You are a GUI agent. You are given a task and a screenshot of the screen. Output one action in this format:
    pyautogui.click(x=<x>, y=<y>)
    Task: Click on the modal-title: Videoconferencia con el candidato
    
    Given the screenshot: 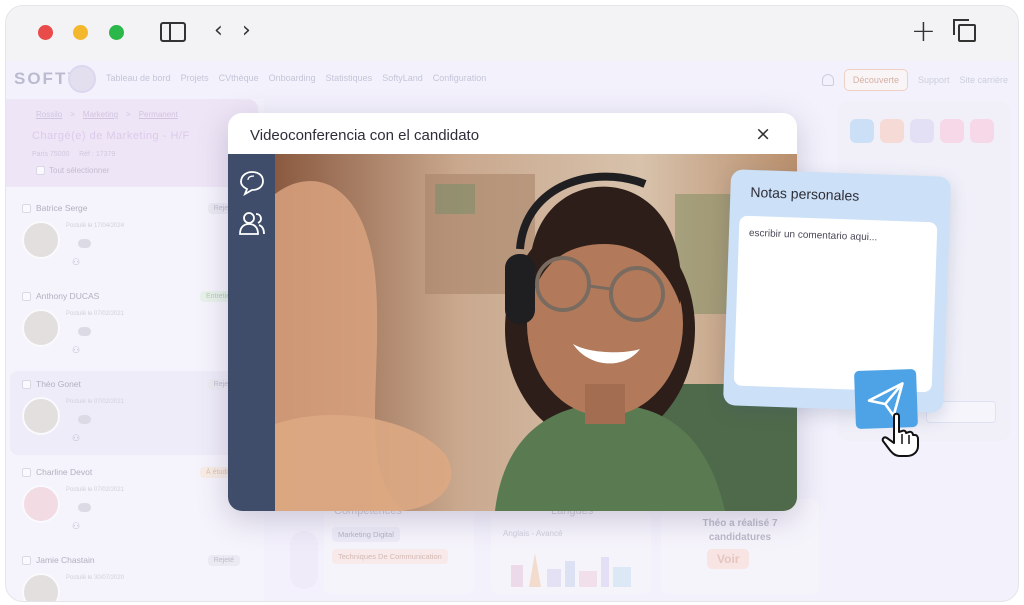 What is the action you would take?
    pyautogui.click(x=365, y=135)
    